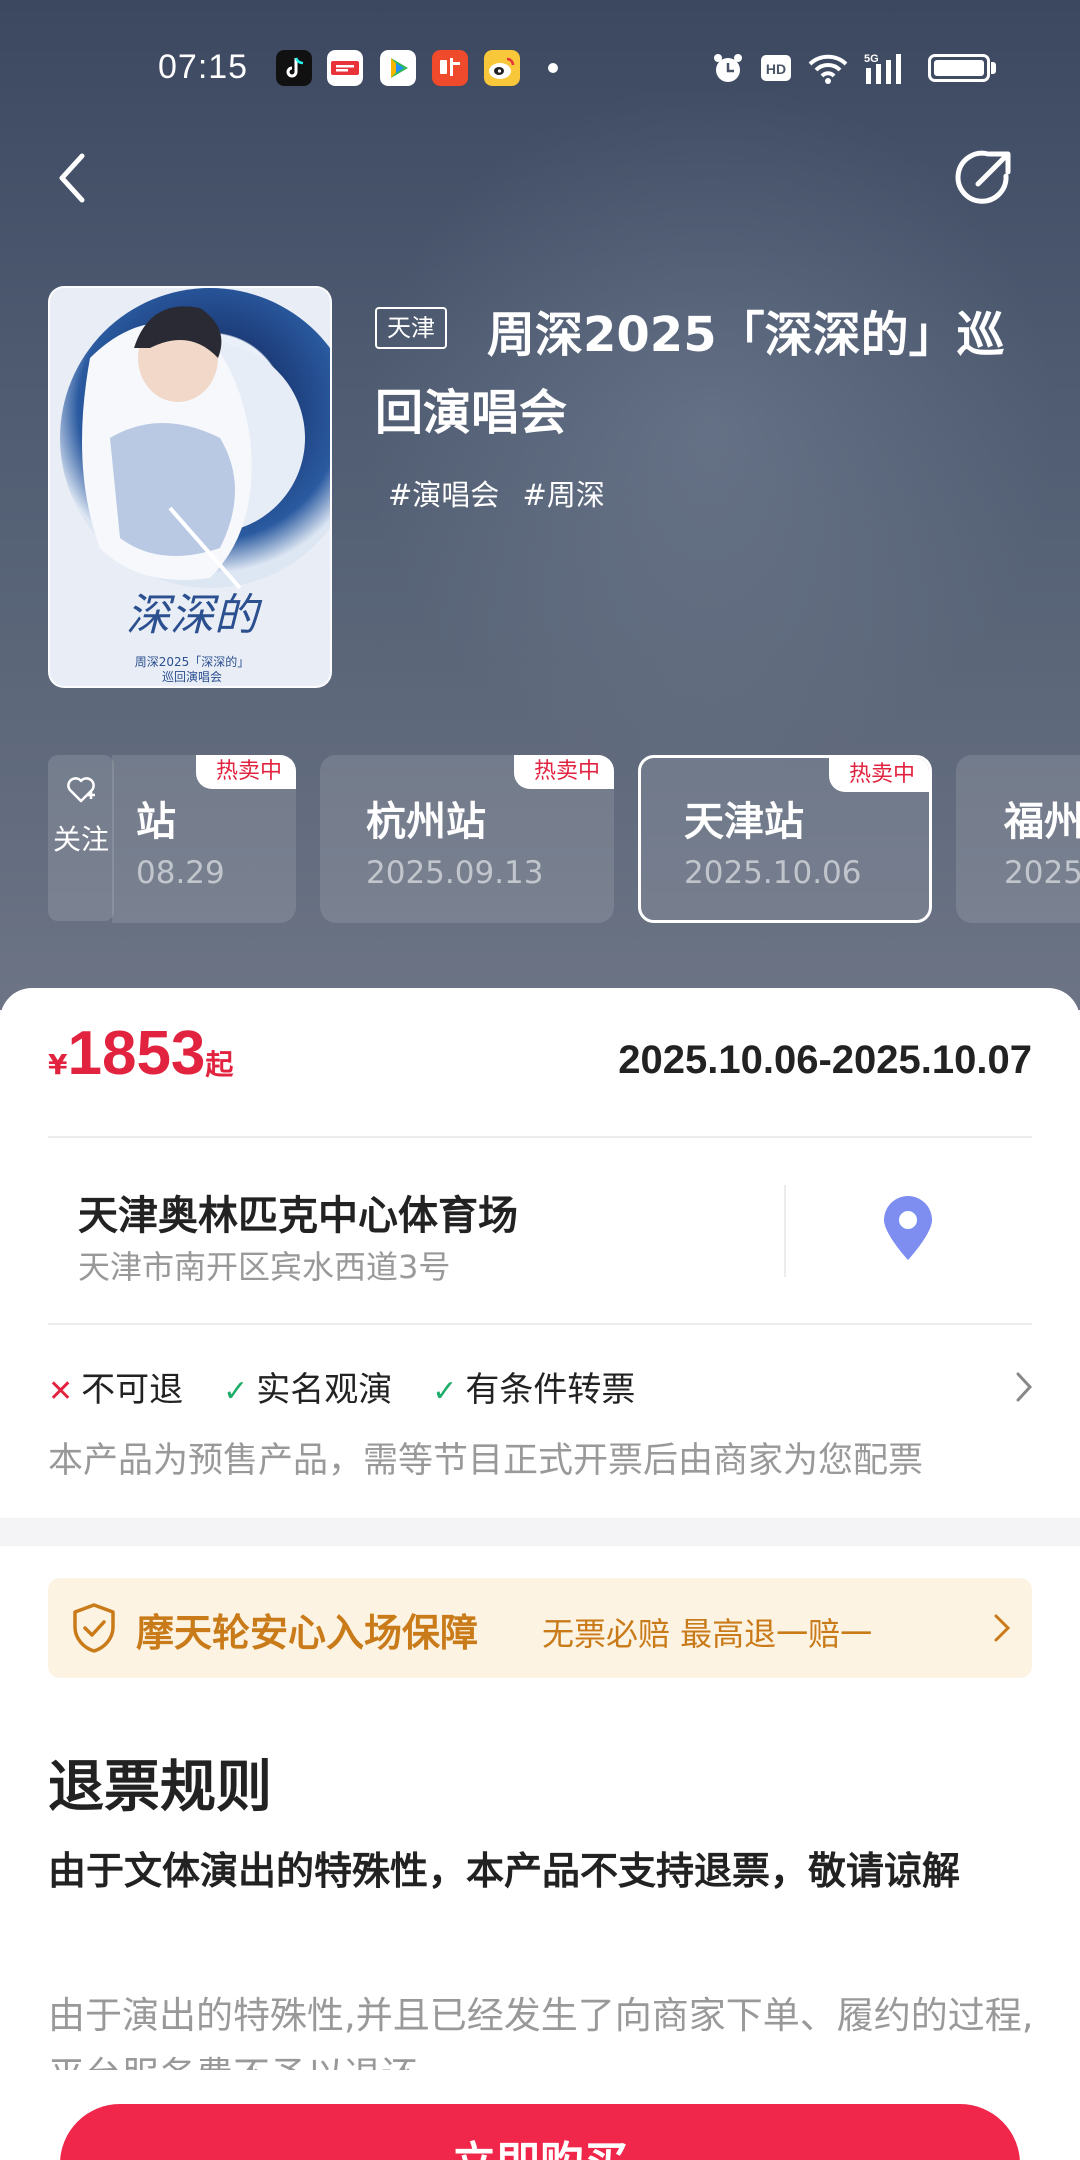  I want to click on city-tag: 天津, so click(411, 328).